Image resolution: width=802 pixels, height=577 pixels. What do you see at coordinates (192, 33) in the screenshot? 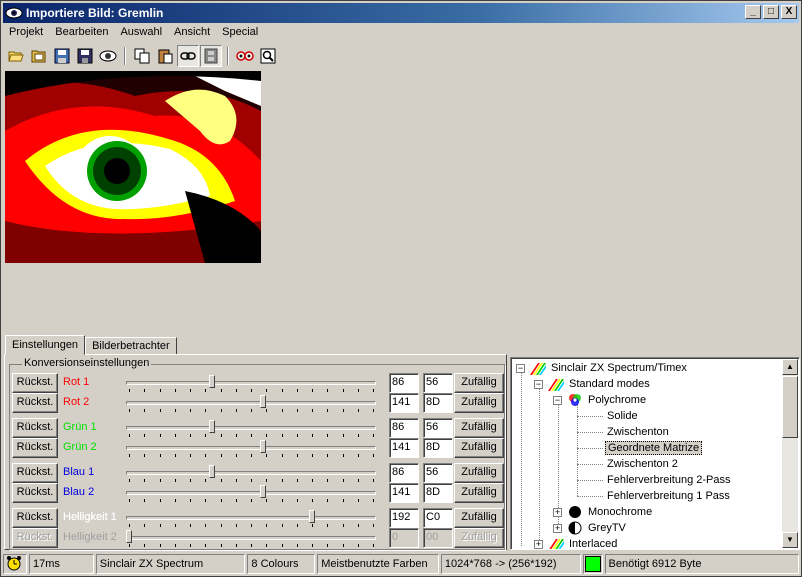
I see `menu-ansicht: Ansicht` at bounding box center [192, 33].